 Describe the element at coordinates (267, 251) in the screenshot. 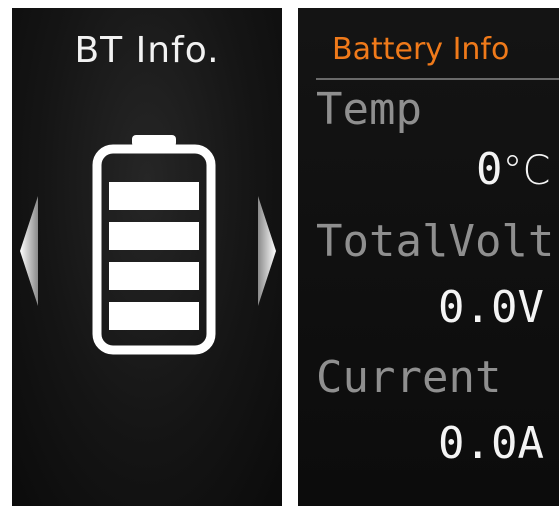

I see `chevron-right-icon` at that location.